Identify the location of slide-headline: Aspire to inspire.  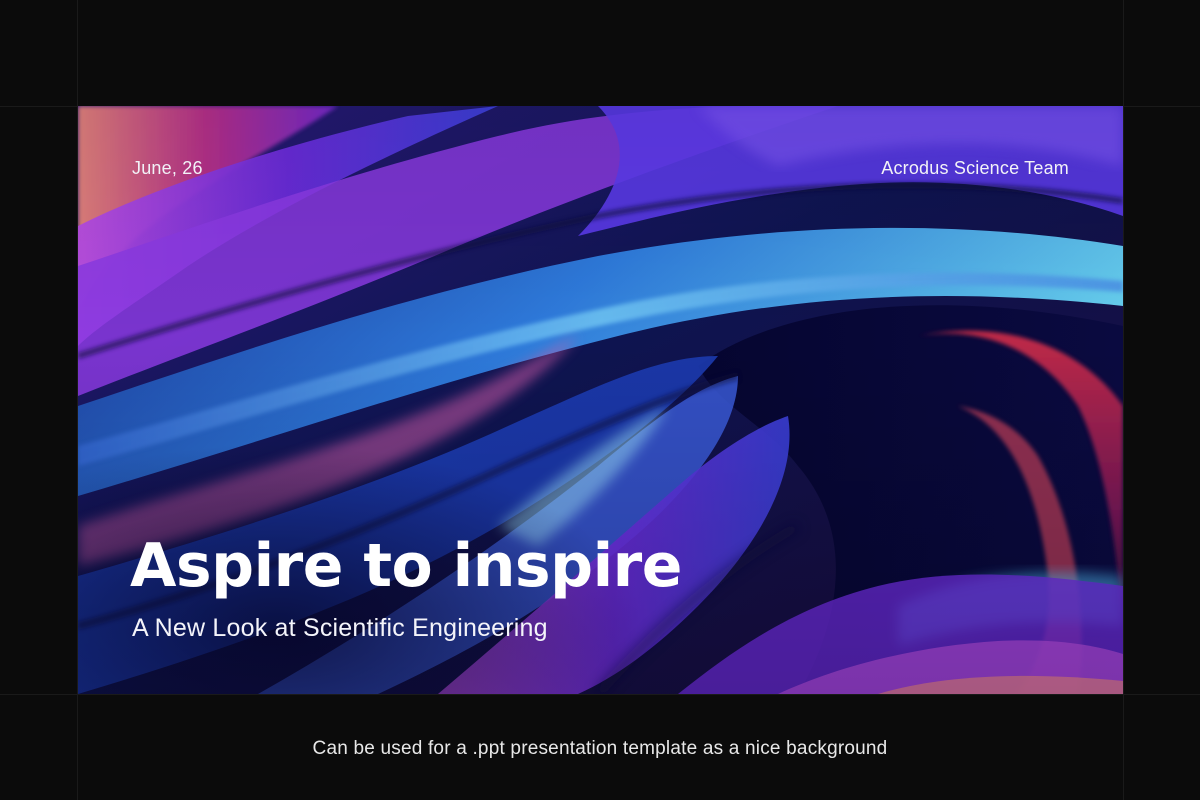
(406, 566).